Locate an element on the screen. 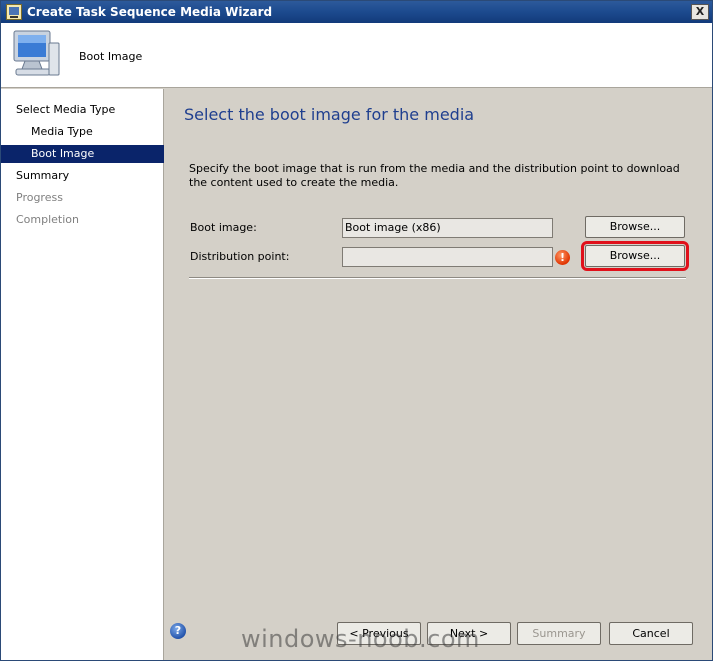 Image resolution: width=713 pixels, height=661 pixels. title-bar: Create Task Sequence Media Wizard X is located at coordinates (356, 12).